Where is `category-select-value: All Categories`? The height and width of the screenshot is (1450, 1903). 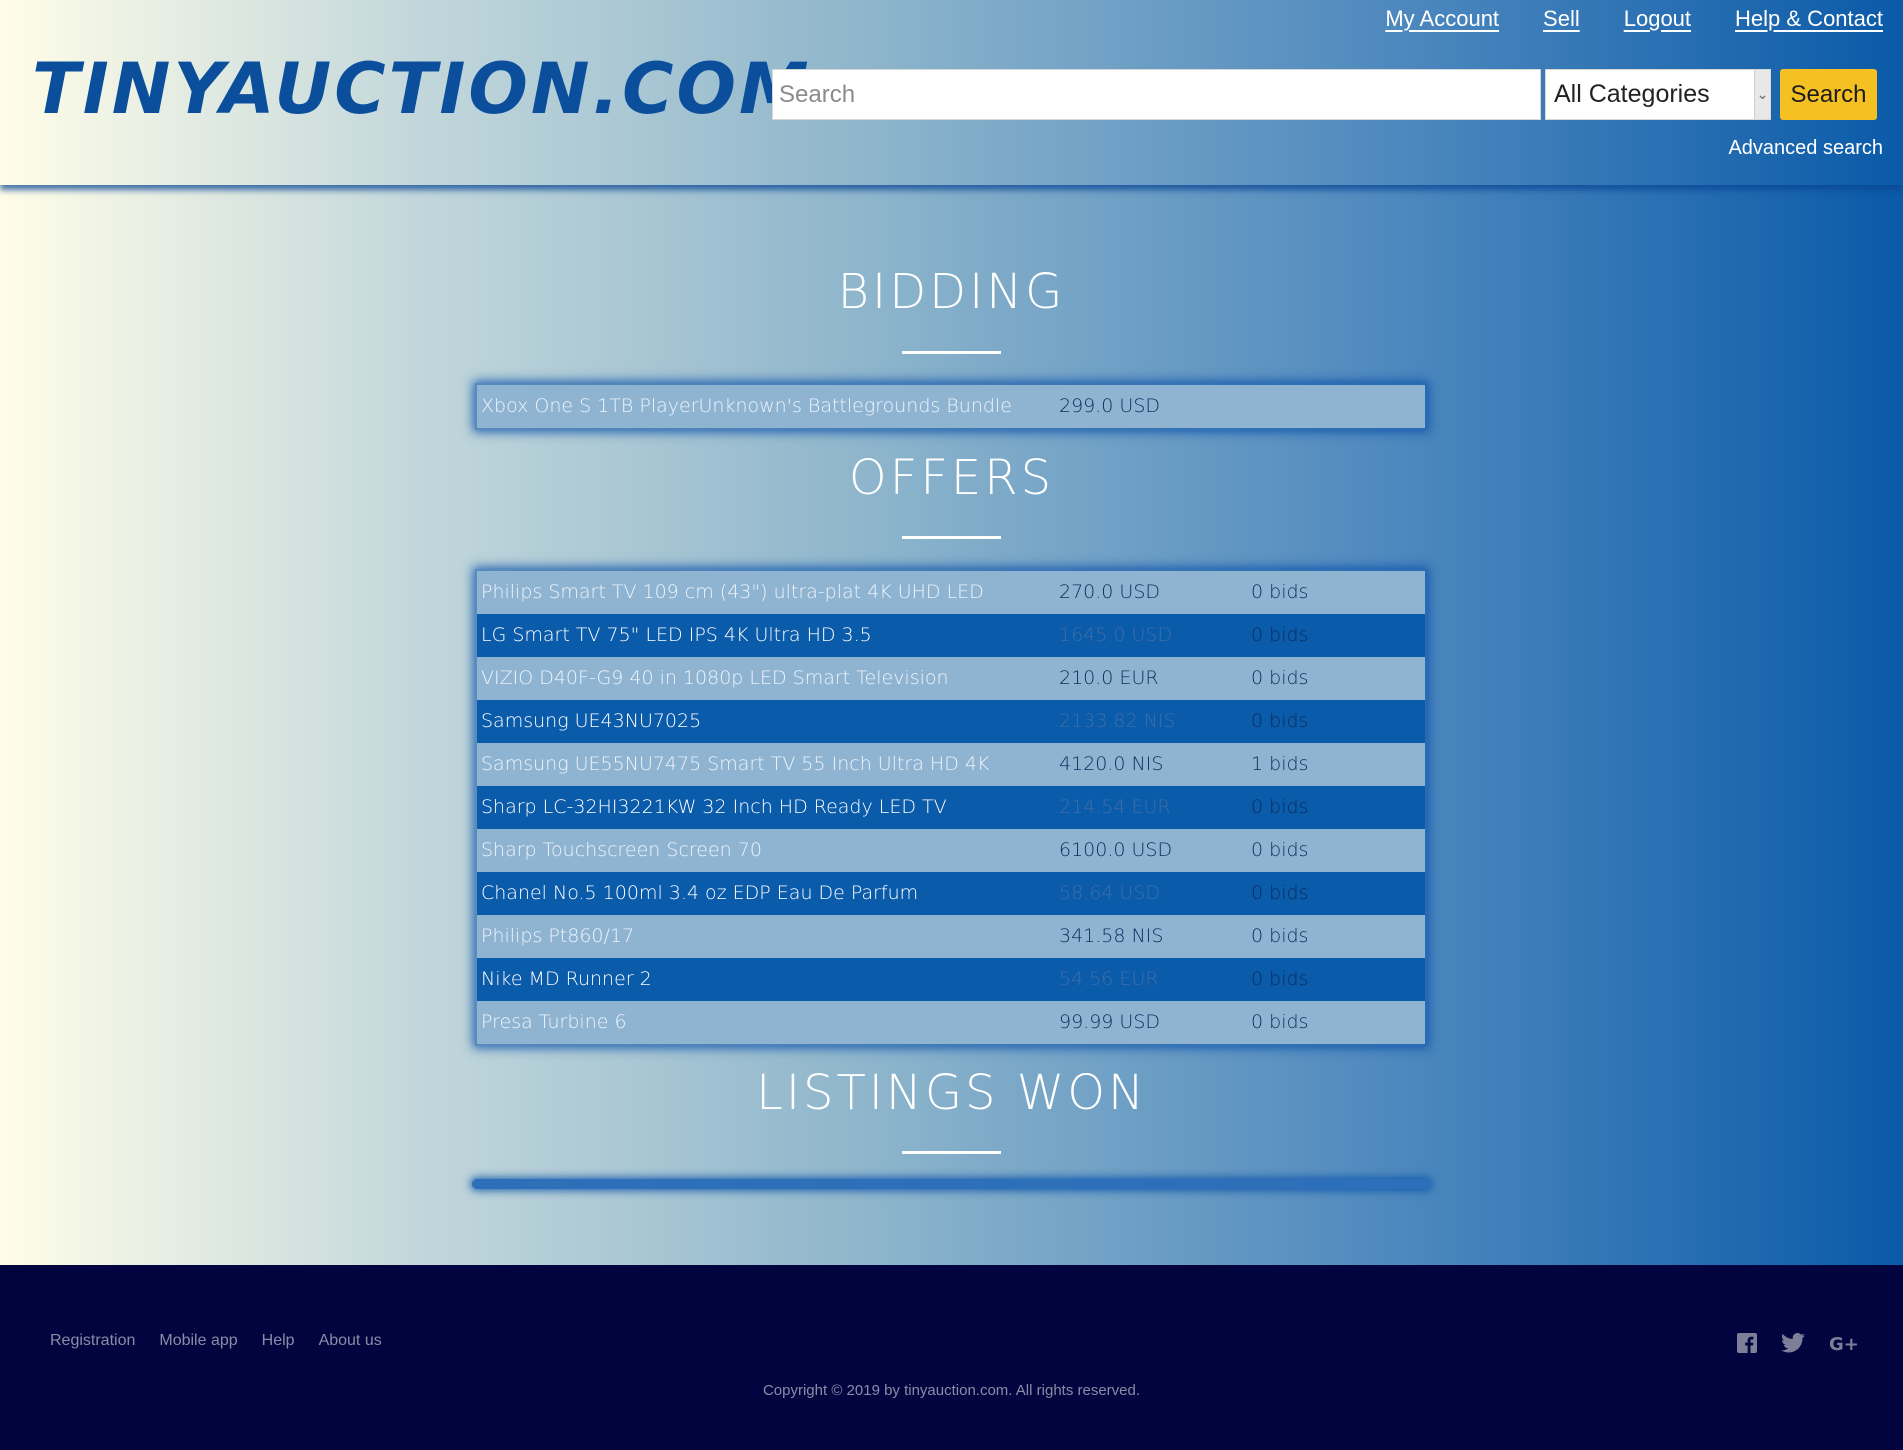
category-select-value: All Categories is located at coordinates (1632, 94).